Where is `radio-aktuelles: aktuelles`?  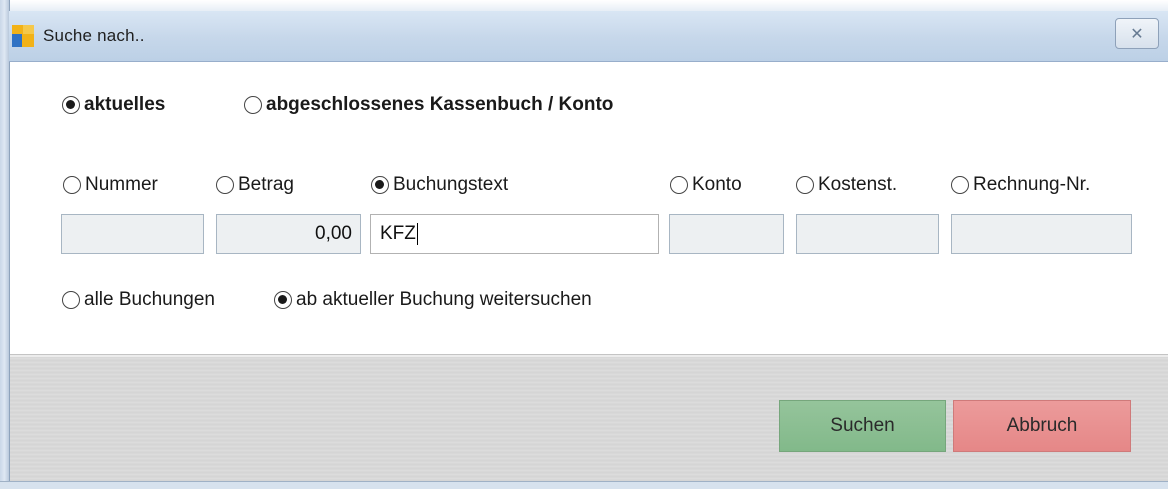
radio-aktuelles: aktuelles is located at coordinates (113, 105).